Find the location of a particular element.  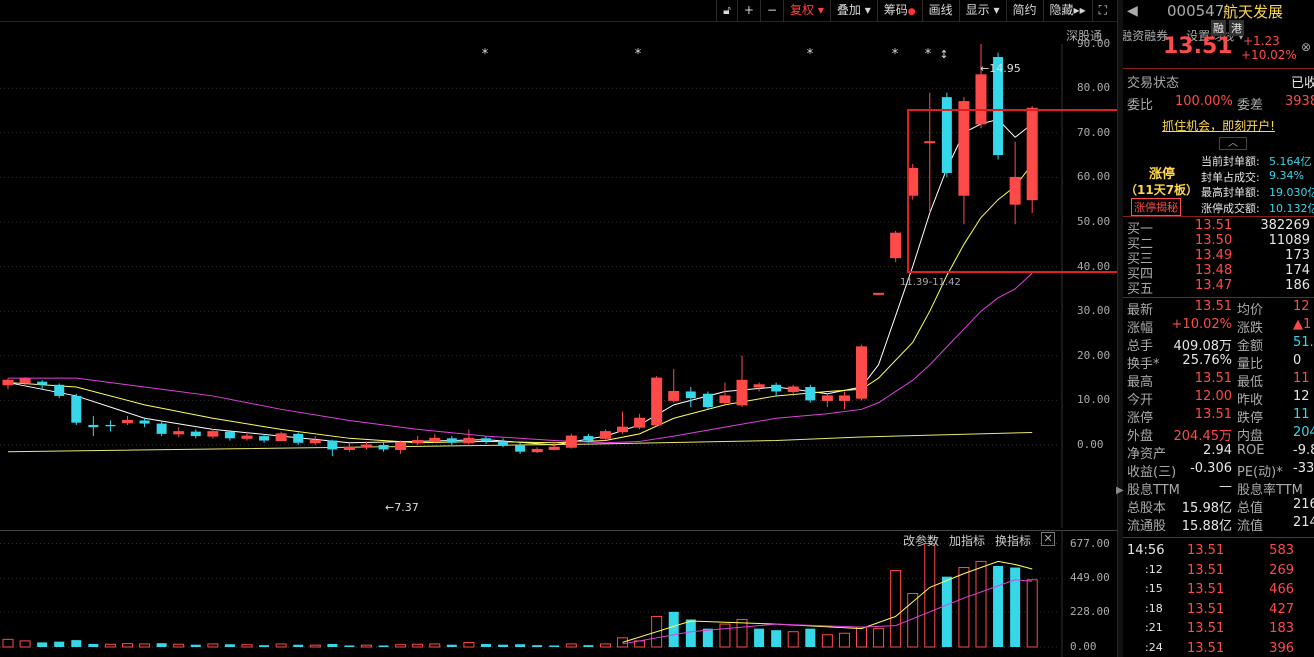

price-tick-label: 30.00 is located at coordinates (1094, 311).